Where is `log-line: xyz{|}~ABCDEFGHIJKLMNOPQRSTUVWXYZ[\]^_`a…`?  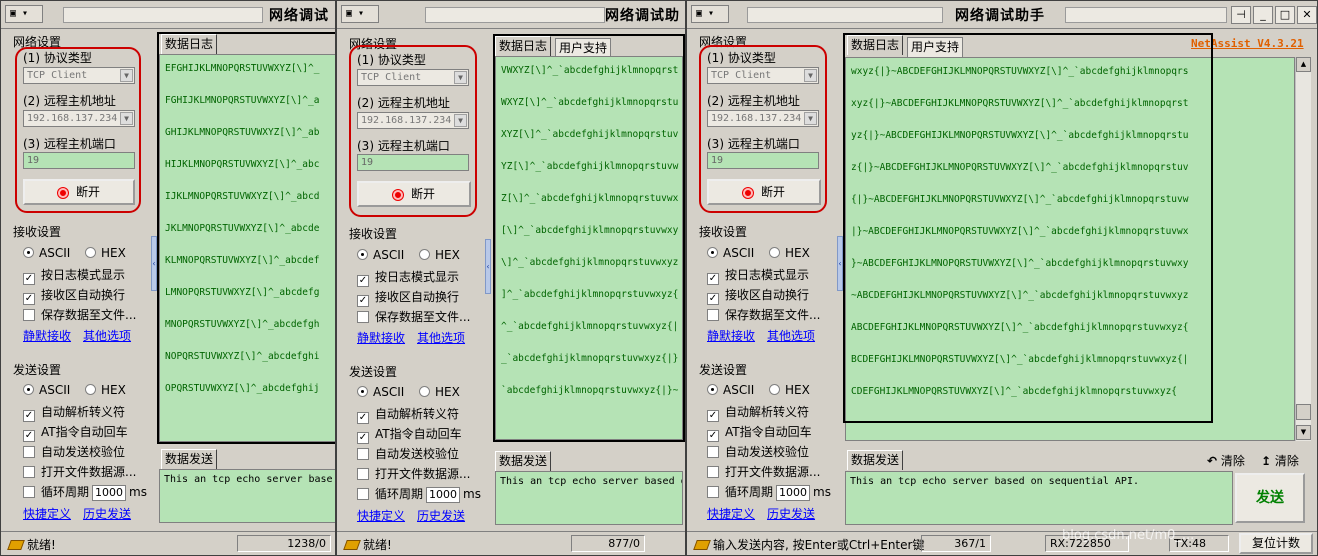 log-line: xyz{|}~ABCDEFGHIJKLMNOPQRSTUVWXYZ[\]^_`a… is located at coordinates (1020, 103).